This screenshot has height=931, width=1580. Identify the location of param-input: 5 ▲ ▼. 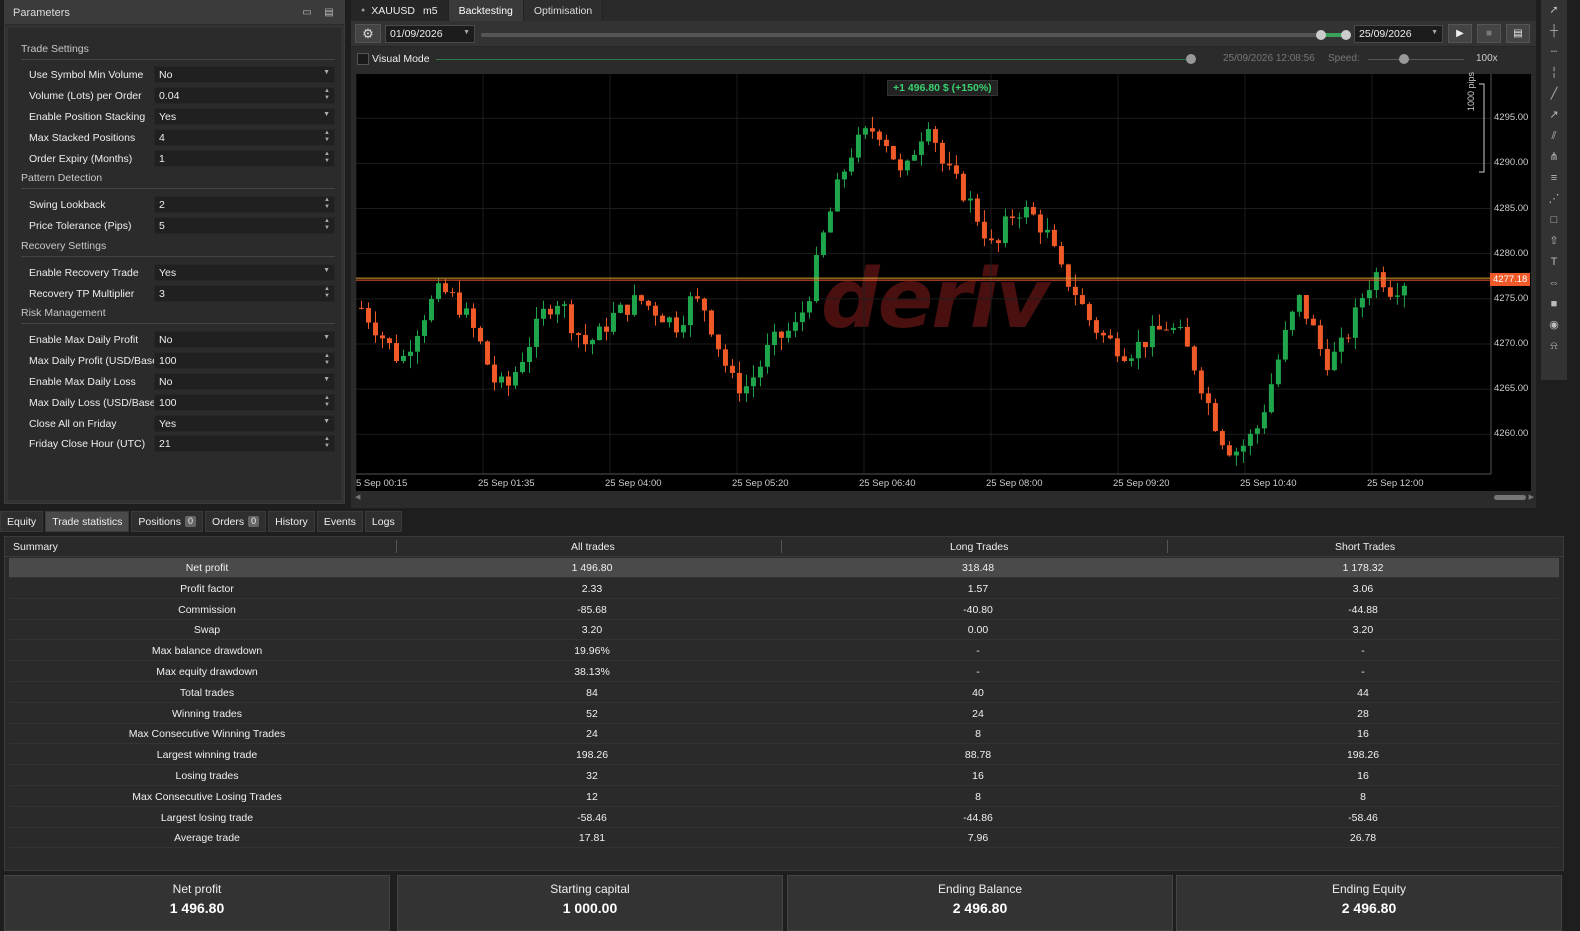
(244, 225).